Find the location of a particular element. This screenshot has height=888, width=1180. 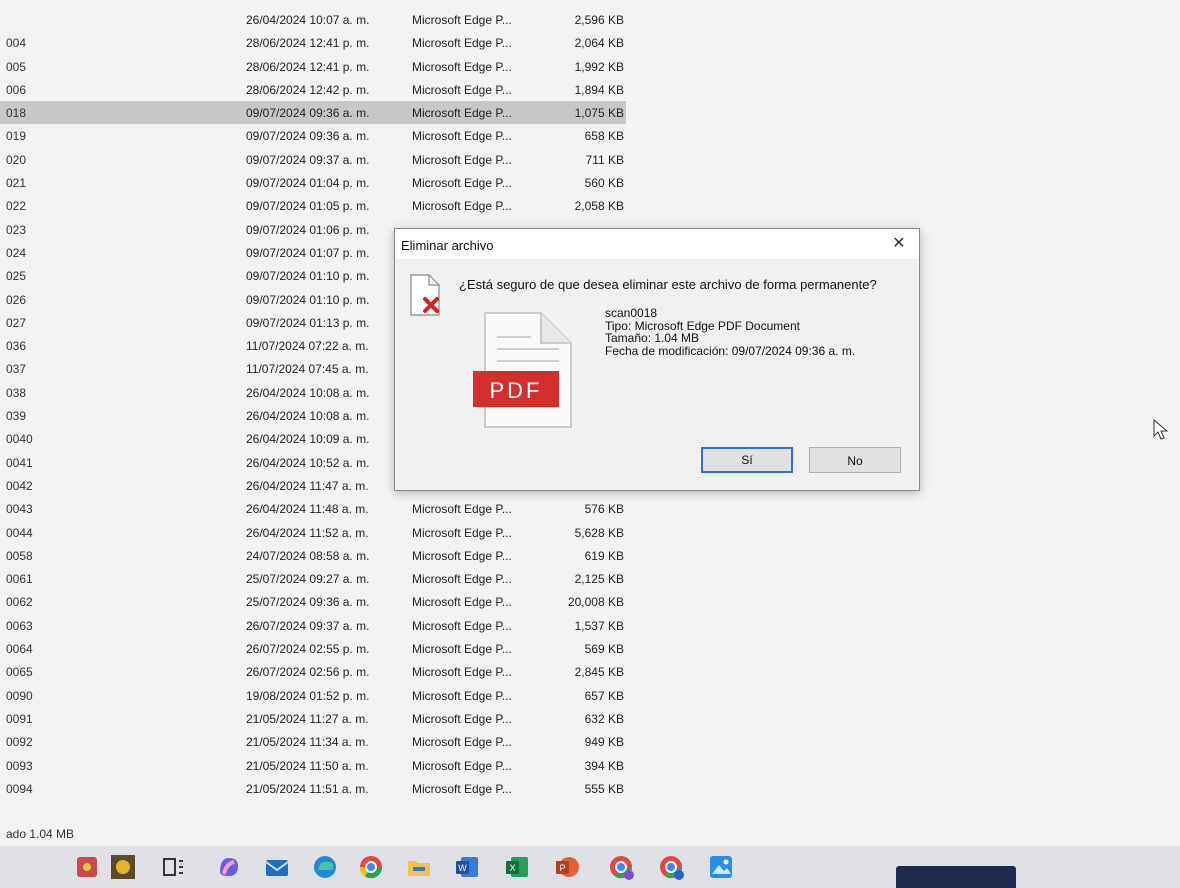

task-view-icon is located at coordinates (173, 867).